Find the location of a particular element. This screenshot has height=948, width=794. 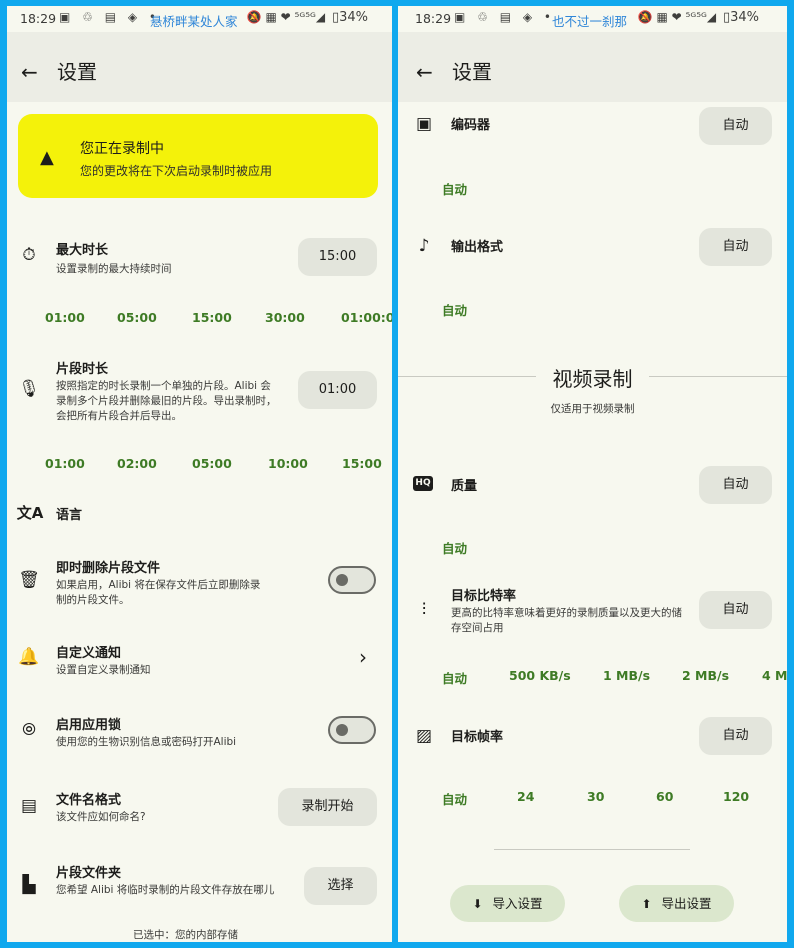

hq-icon: HQ is located at coordinates (423, 483).